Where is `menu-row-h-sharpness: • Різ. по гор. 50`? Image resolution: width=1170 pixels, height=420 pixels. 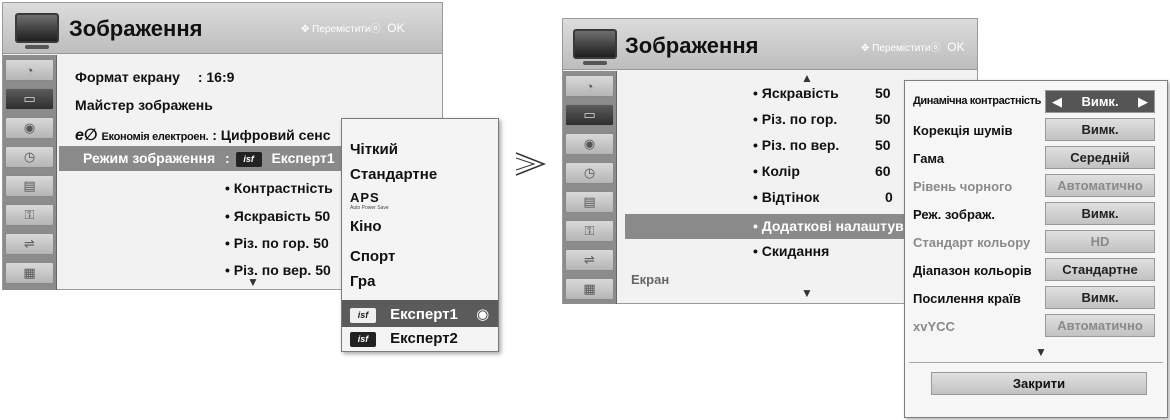
menu-row-h-sharpness: • Різ. по гор. 50 is located at coordinates (822, 119).